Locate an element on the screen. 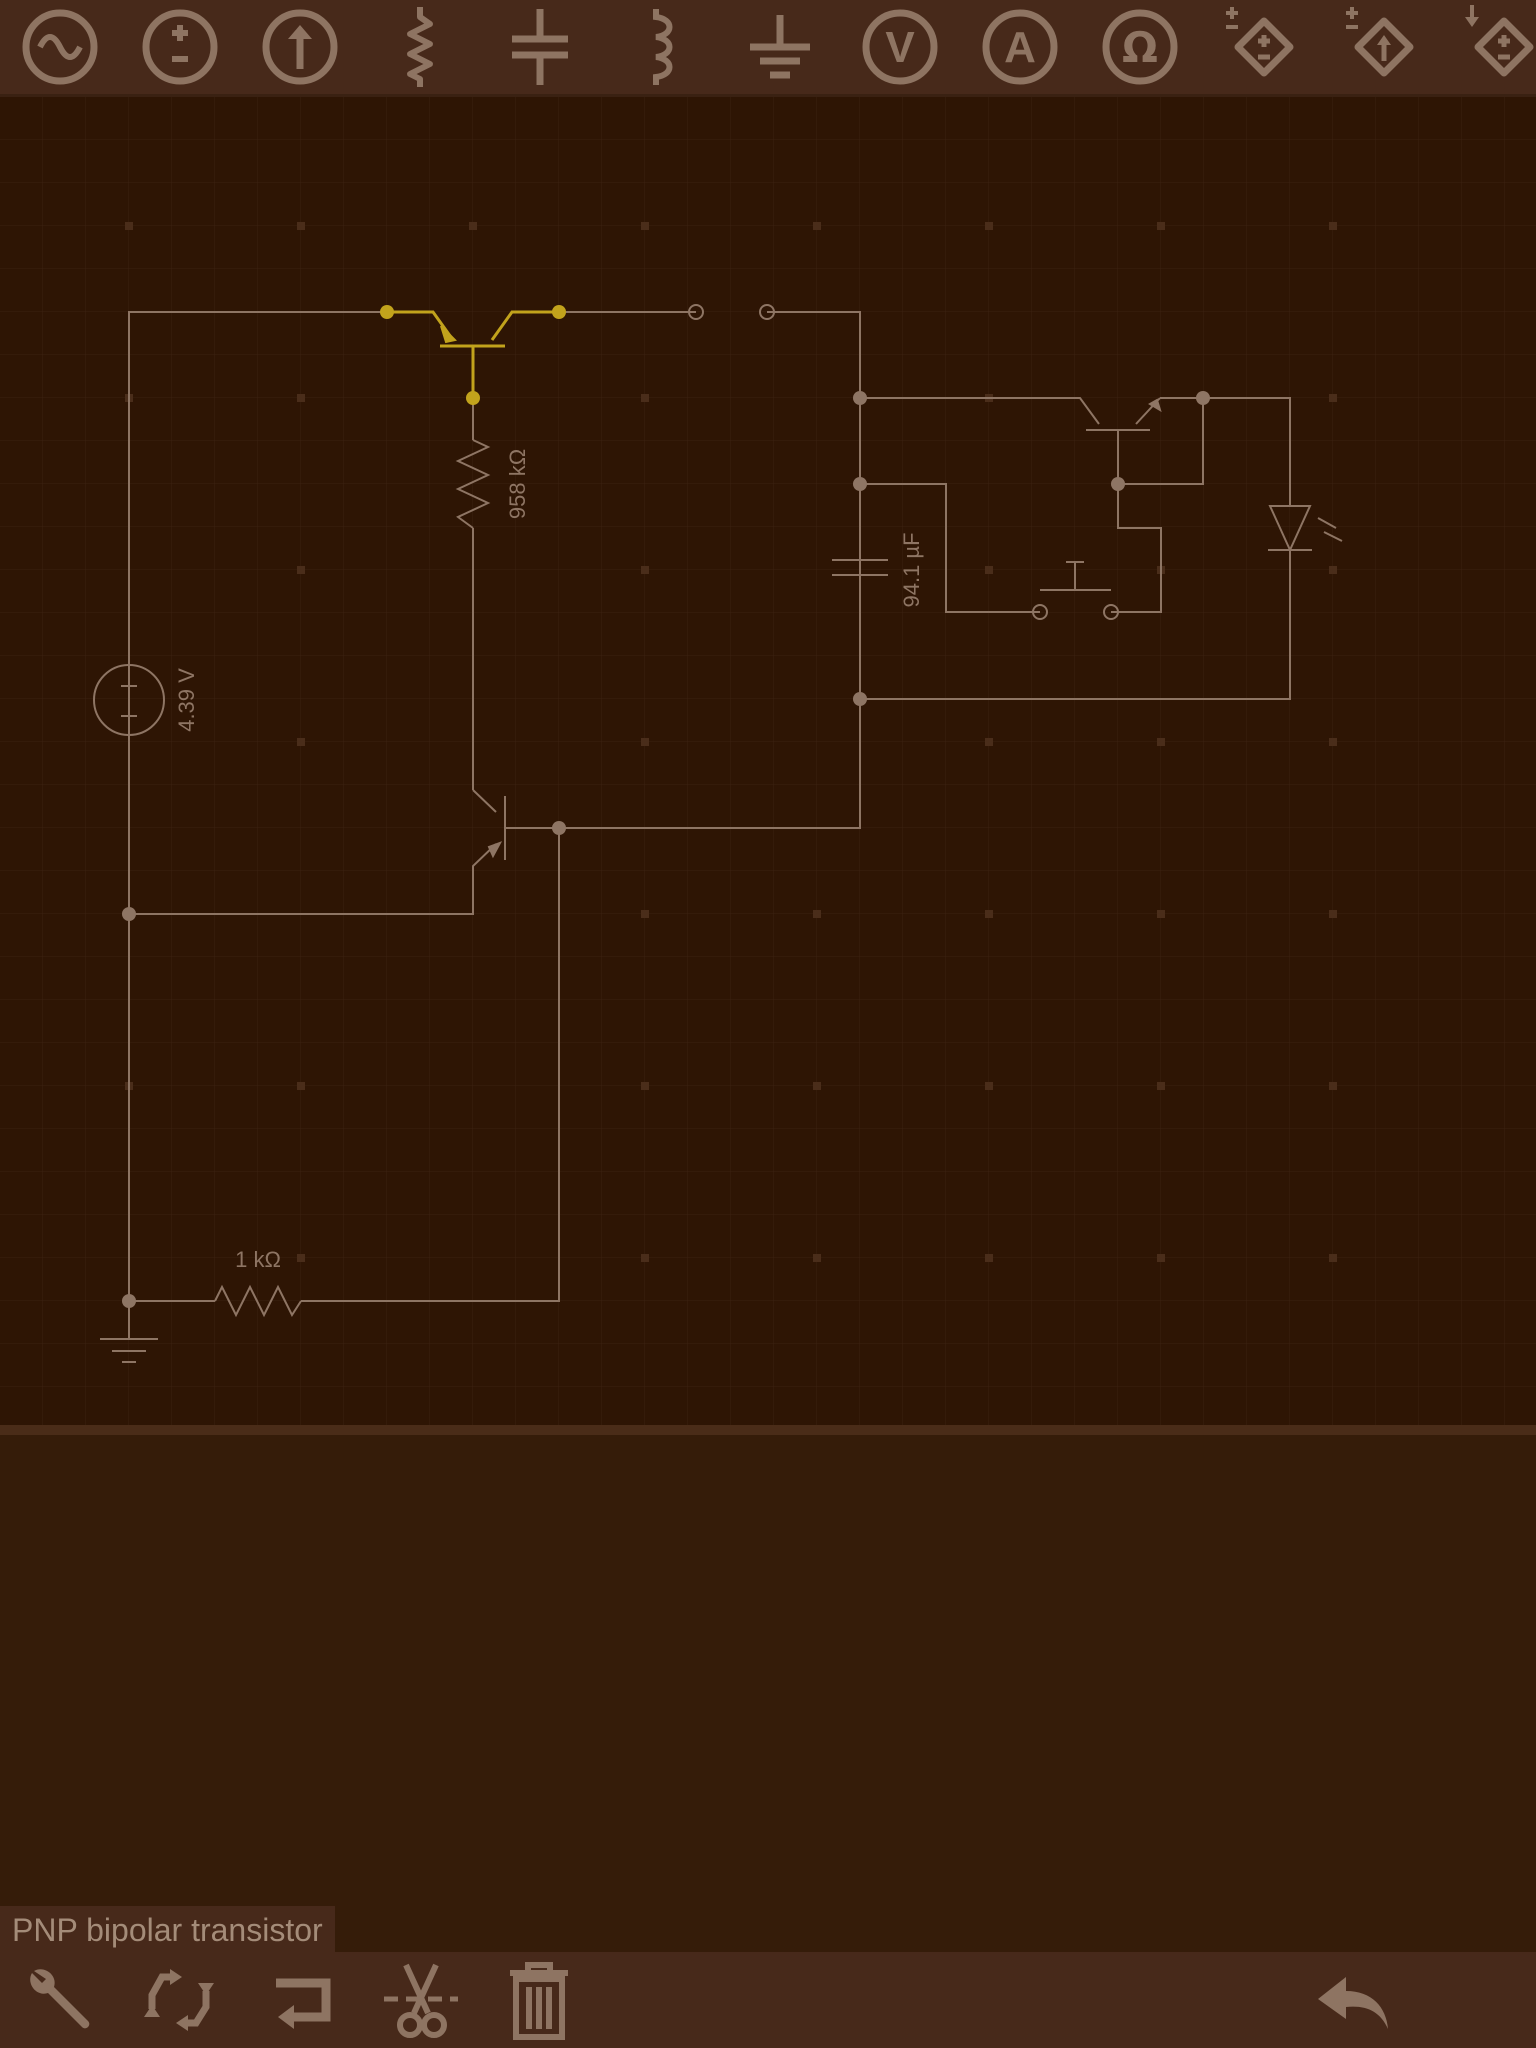 Image resolution: width=1536 pixels, height=2048 pixels. trash-icon is located at coordinates (539, 2001).